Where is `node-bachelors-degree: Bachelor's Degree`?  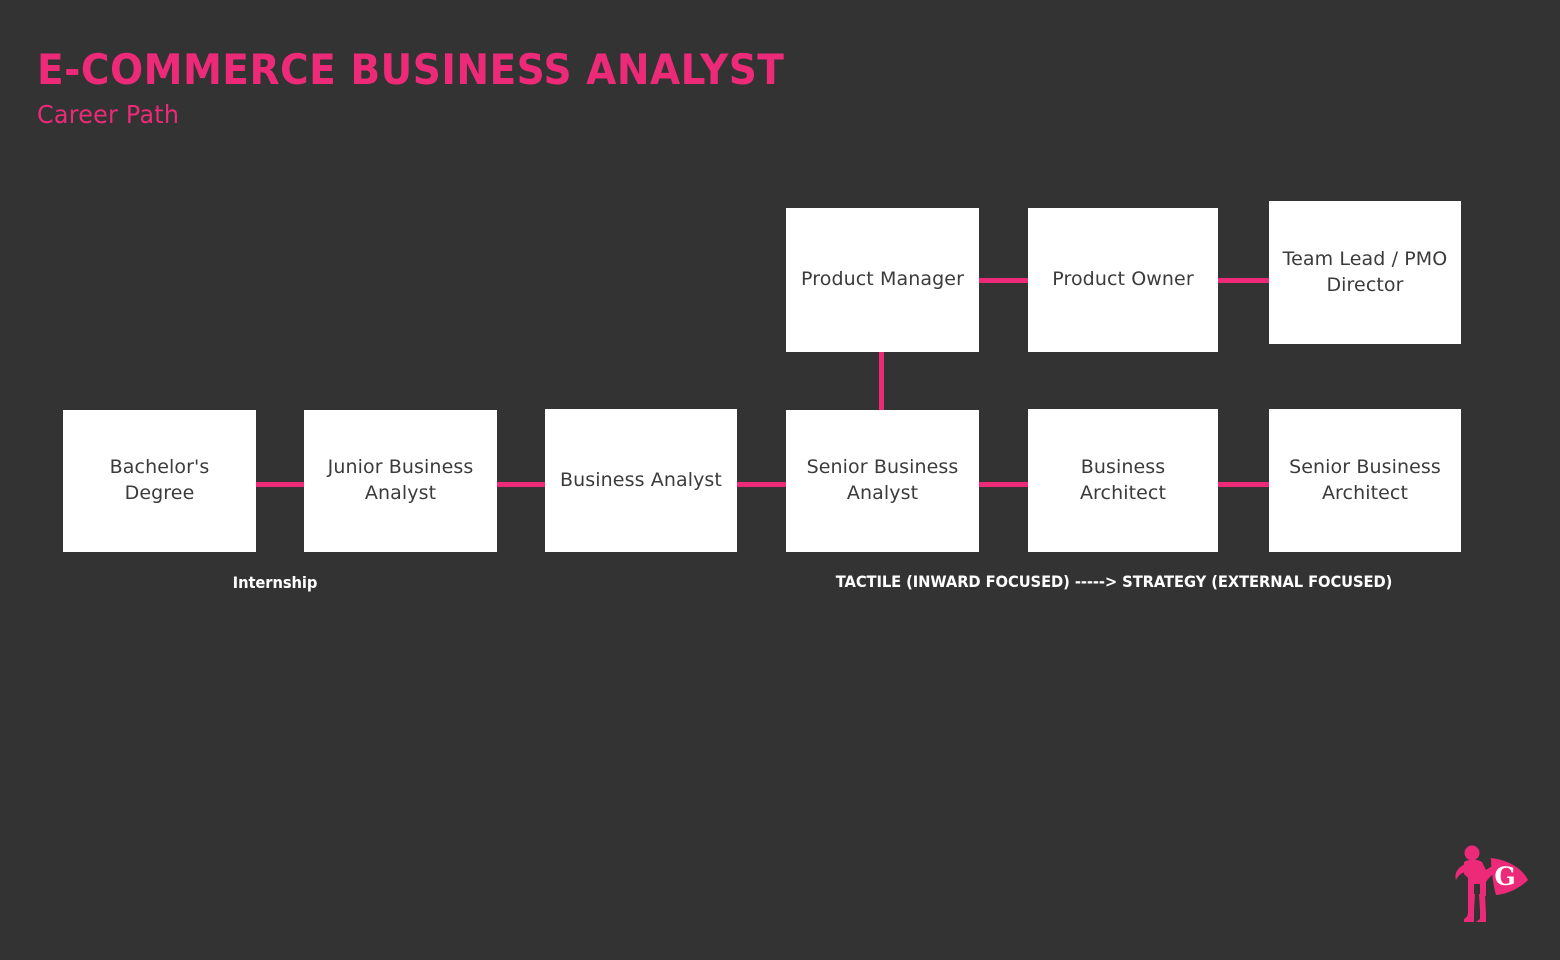
node-bachelors-degree: Bachelor's Degree is located at coordinates (159, 481).